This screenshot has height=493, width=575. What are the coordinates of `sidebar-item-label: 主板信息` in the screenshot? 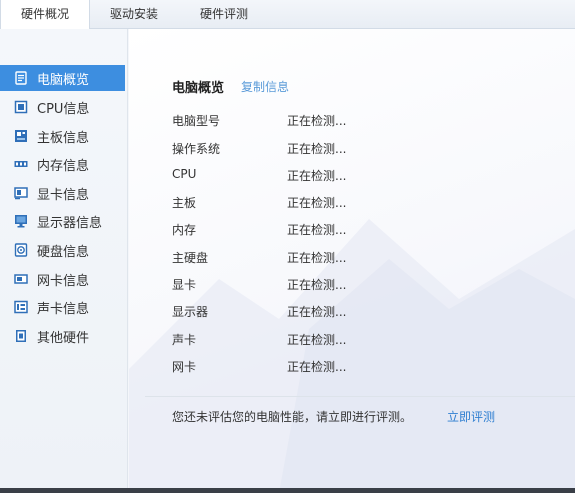 It's located at (63, 138).